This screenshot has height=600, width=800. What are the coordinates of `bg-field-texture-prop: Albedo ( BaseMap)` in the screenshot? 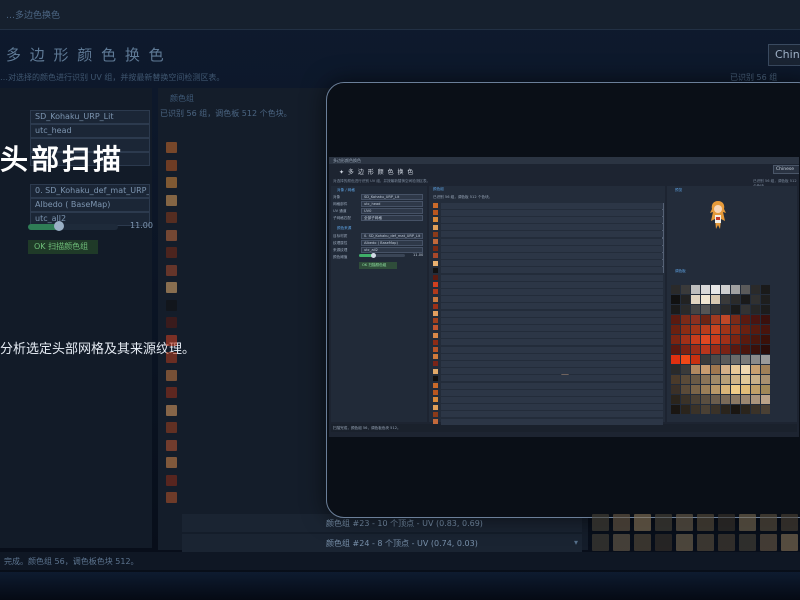 It's located at (90, 205).